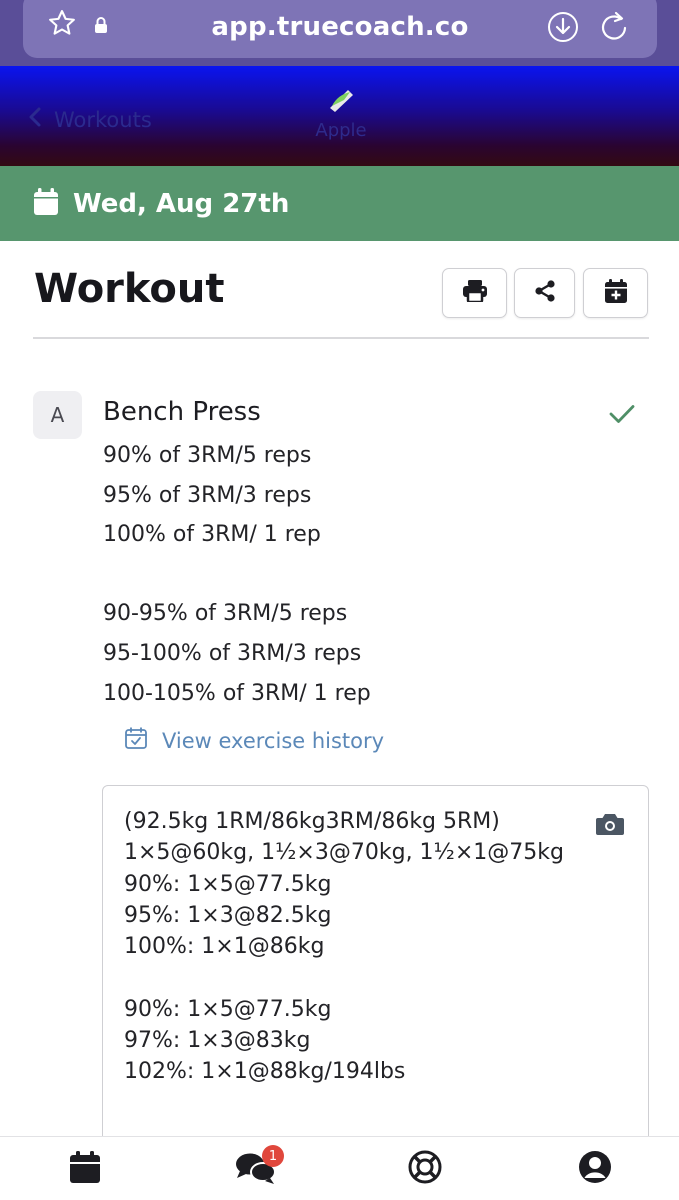  I want to click on workout-date: Wed, Aug 27th, so click(181, 203).